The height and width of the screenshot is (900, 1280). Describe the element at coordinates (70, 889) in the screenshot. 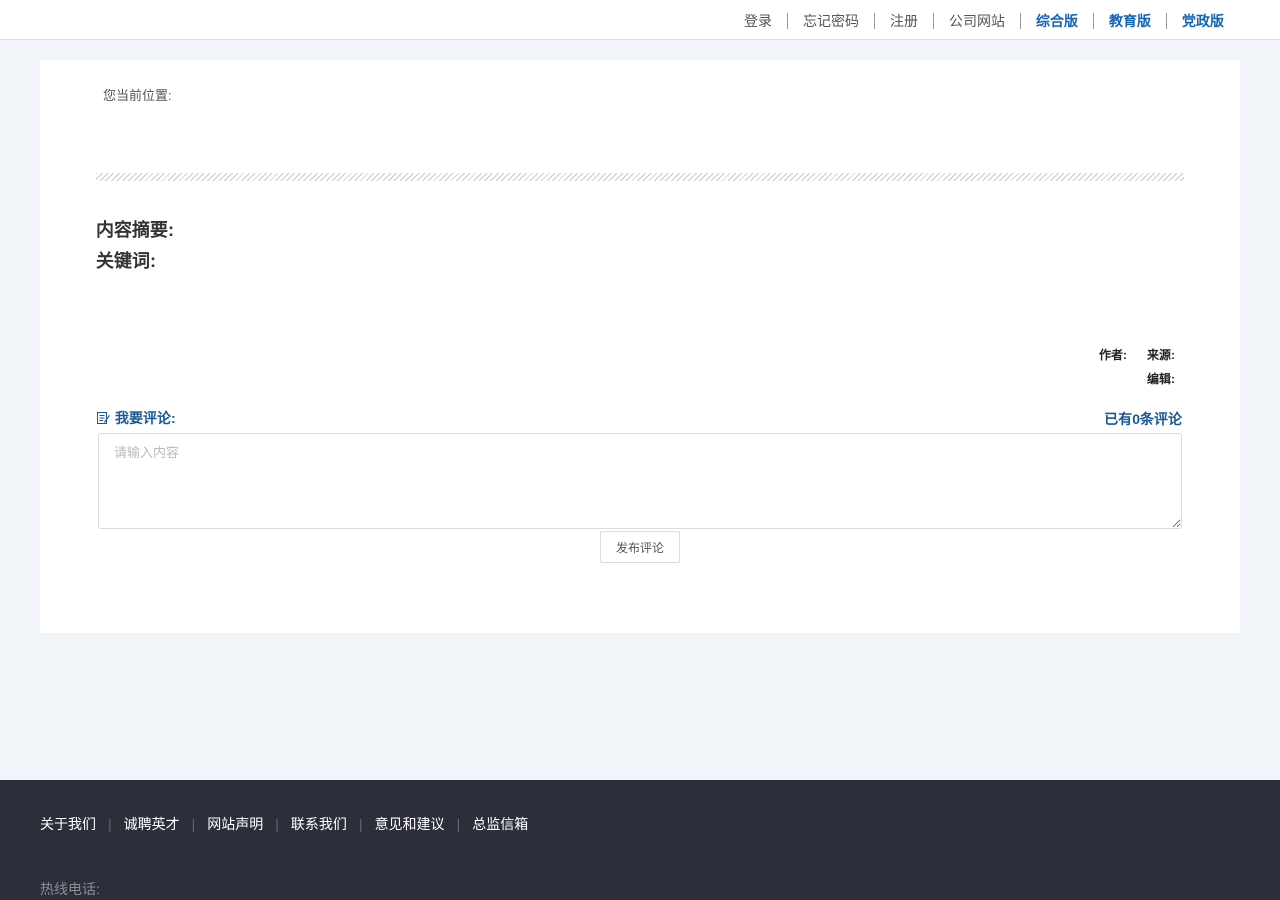

I see `hotline-label: 热线电话:` at that location.